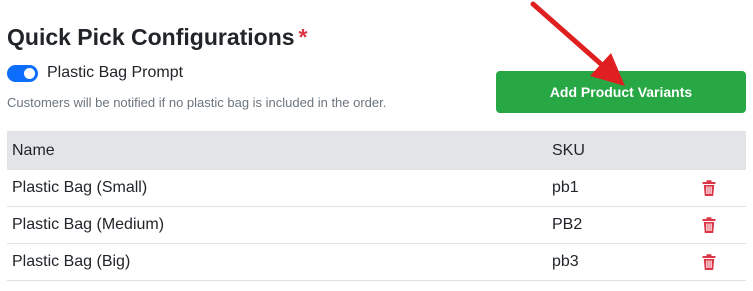  Describe the element at coordinates (376, 225) in the screenshot. I see `table-row: Plastic Bag (Medium) PB2` at that location.